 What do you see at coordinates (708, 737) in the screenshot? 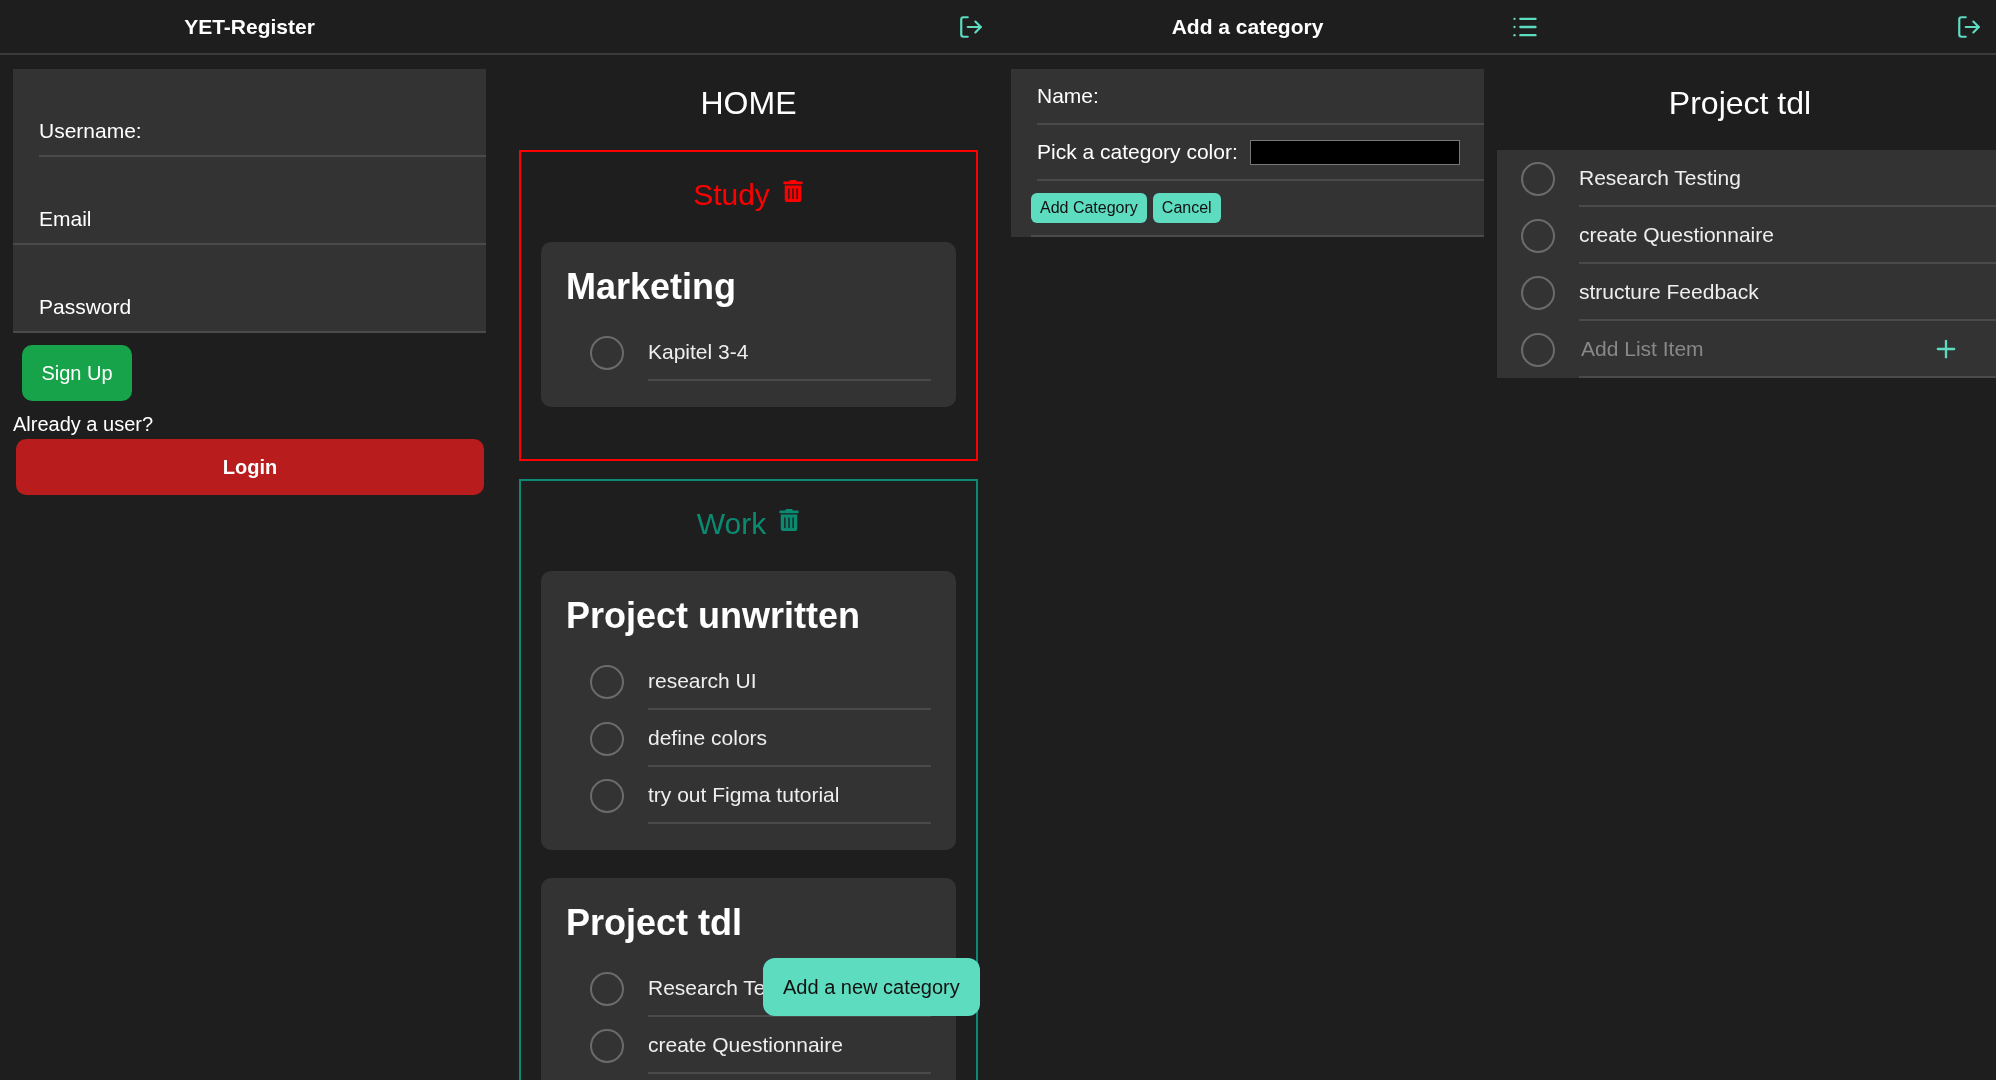
I see `task-text: define colors` at bounding box center [708, 737].